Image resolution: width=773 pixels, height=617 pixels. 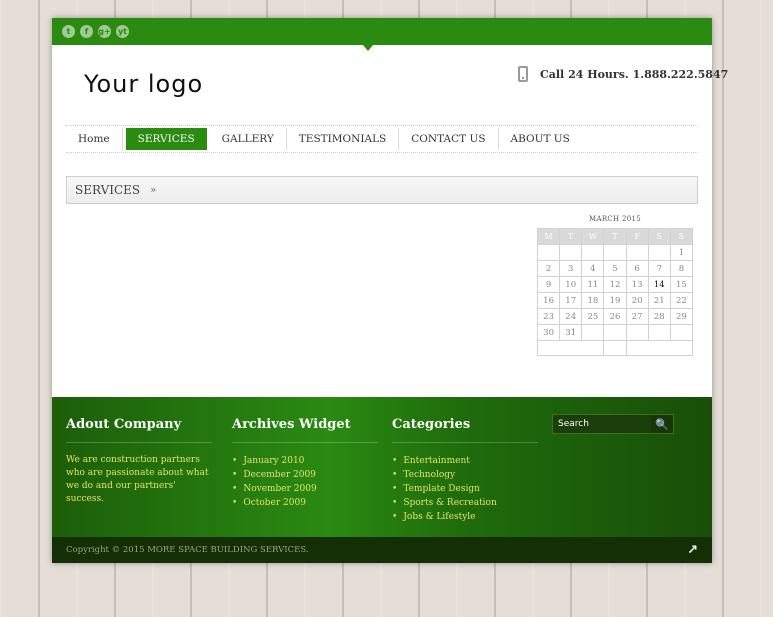 I want to click on nav-item-home: Home, so click(x=94, y=139).